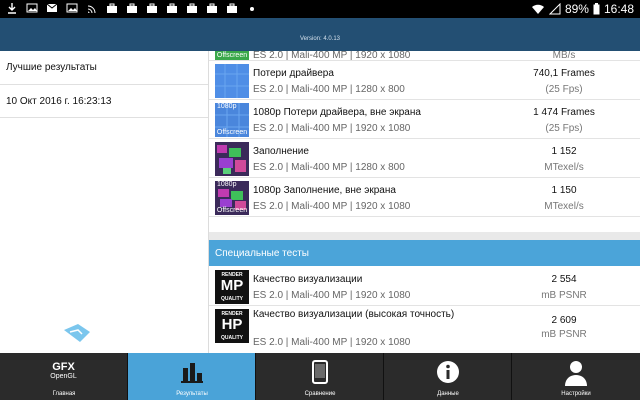 The height and width of the screenshot is (400, 640). I want to click on gfx-logo-icon: GFX OpenGL, so click(64, 371).